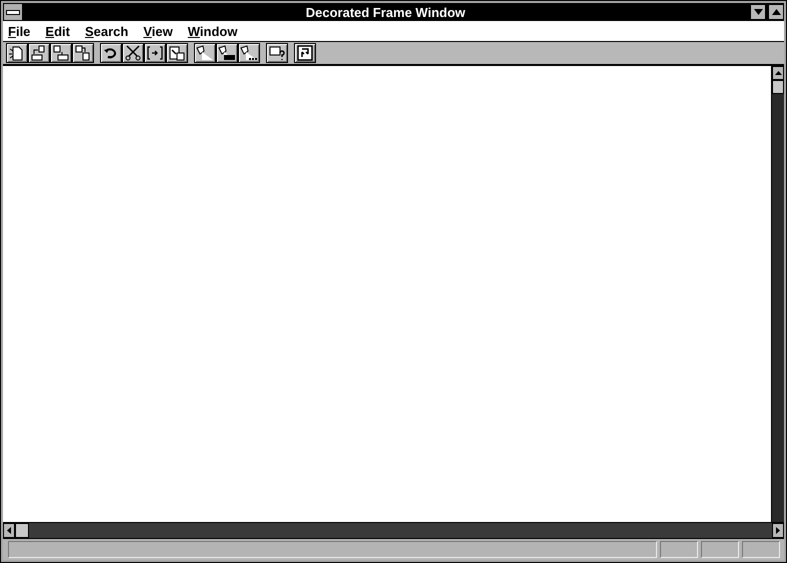  I want to click on flashlight-icon, so click(205, 53).